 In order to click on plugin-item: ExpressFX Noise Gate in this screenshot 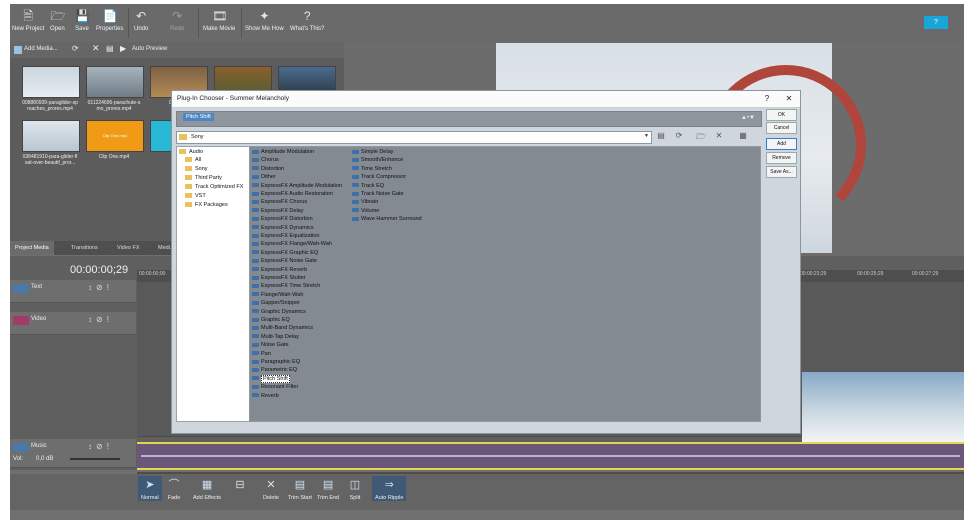, I will do `click(284, 261)`.